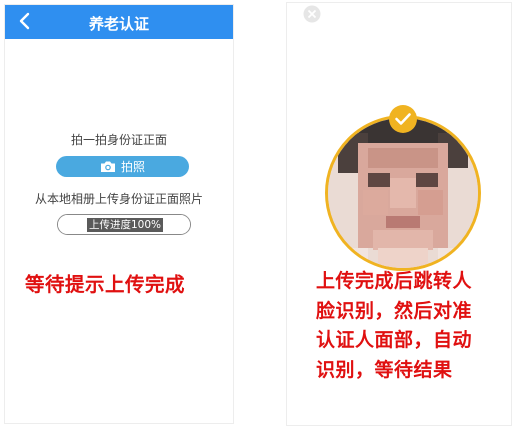  What do you see at coordinates (394, 310) in the screenshot?
I see `caption-line: 脸识别，然后对准` at bounding box center [394, 310].